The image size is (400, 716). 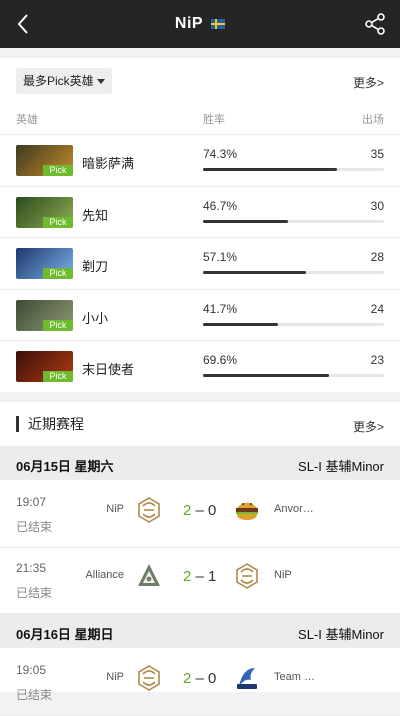 What do you see at coordinates (31, 670) in the screenshot?
I see `match-time: 19:05` at bounding box center [31, 670].